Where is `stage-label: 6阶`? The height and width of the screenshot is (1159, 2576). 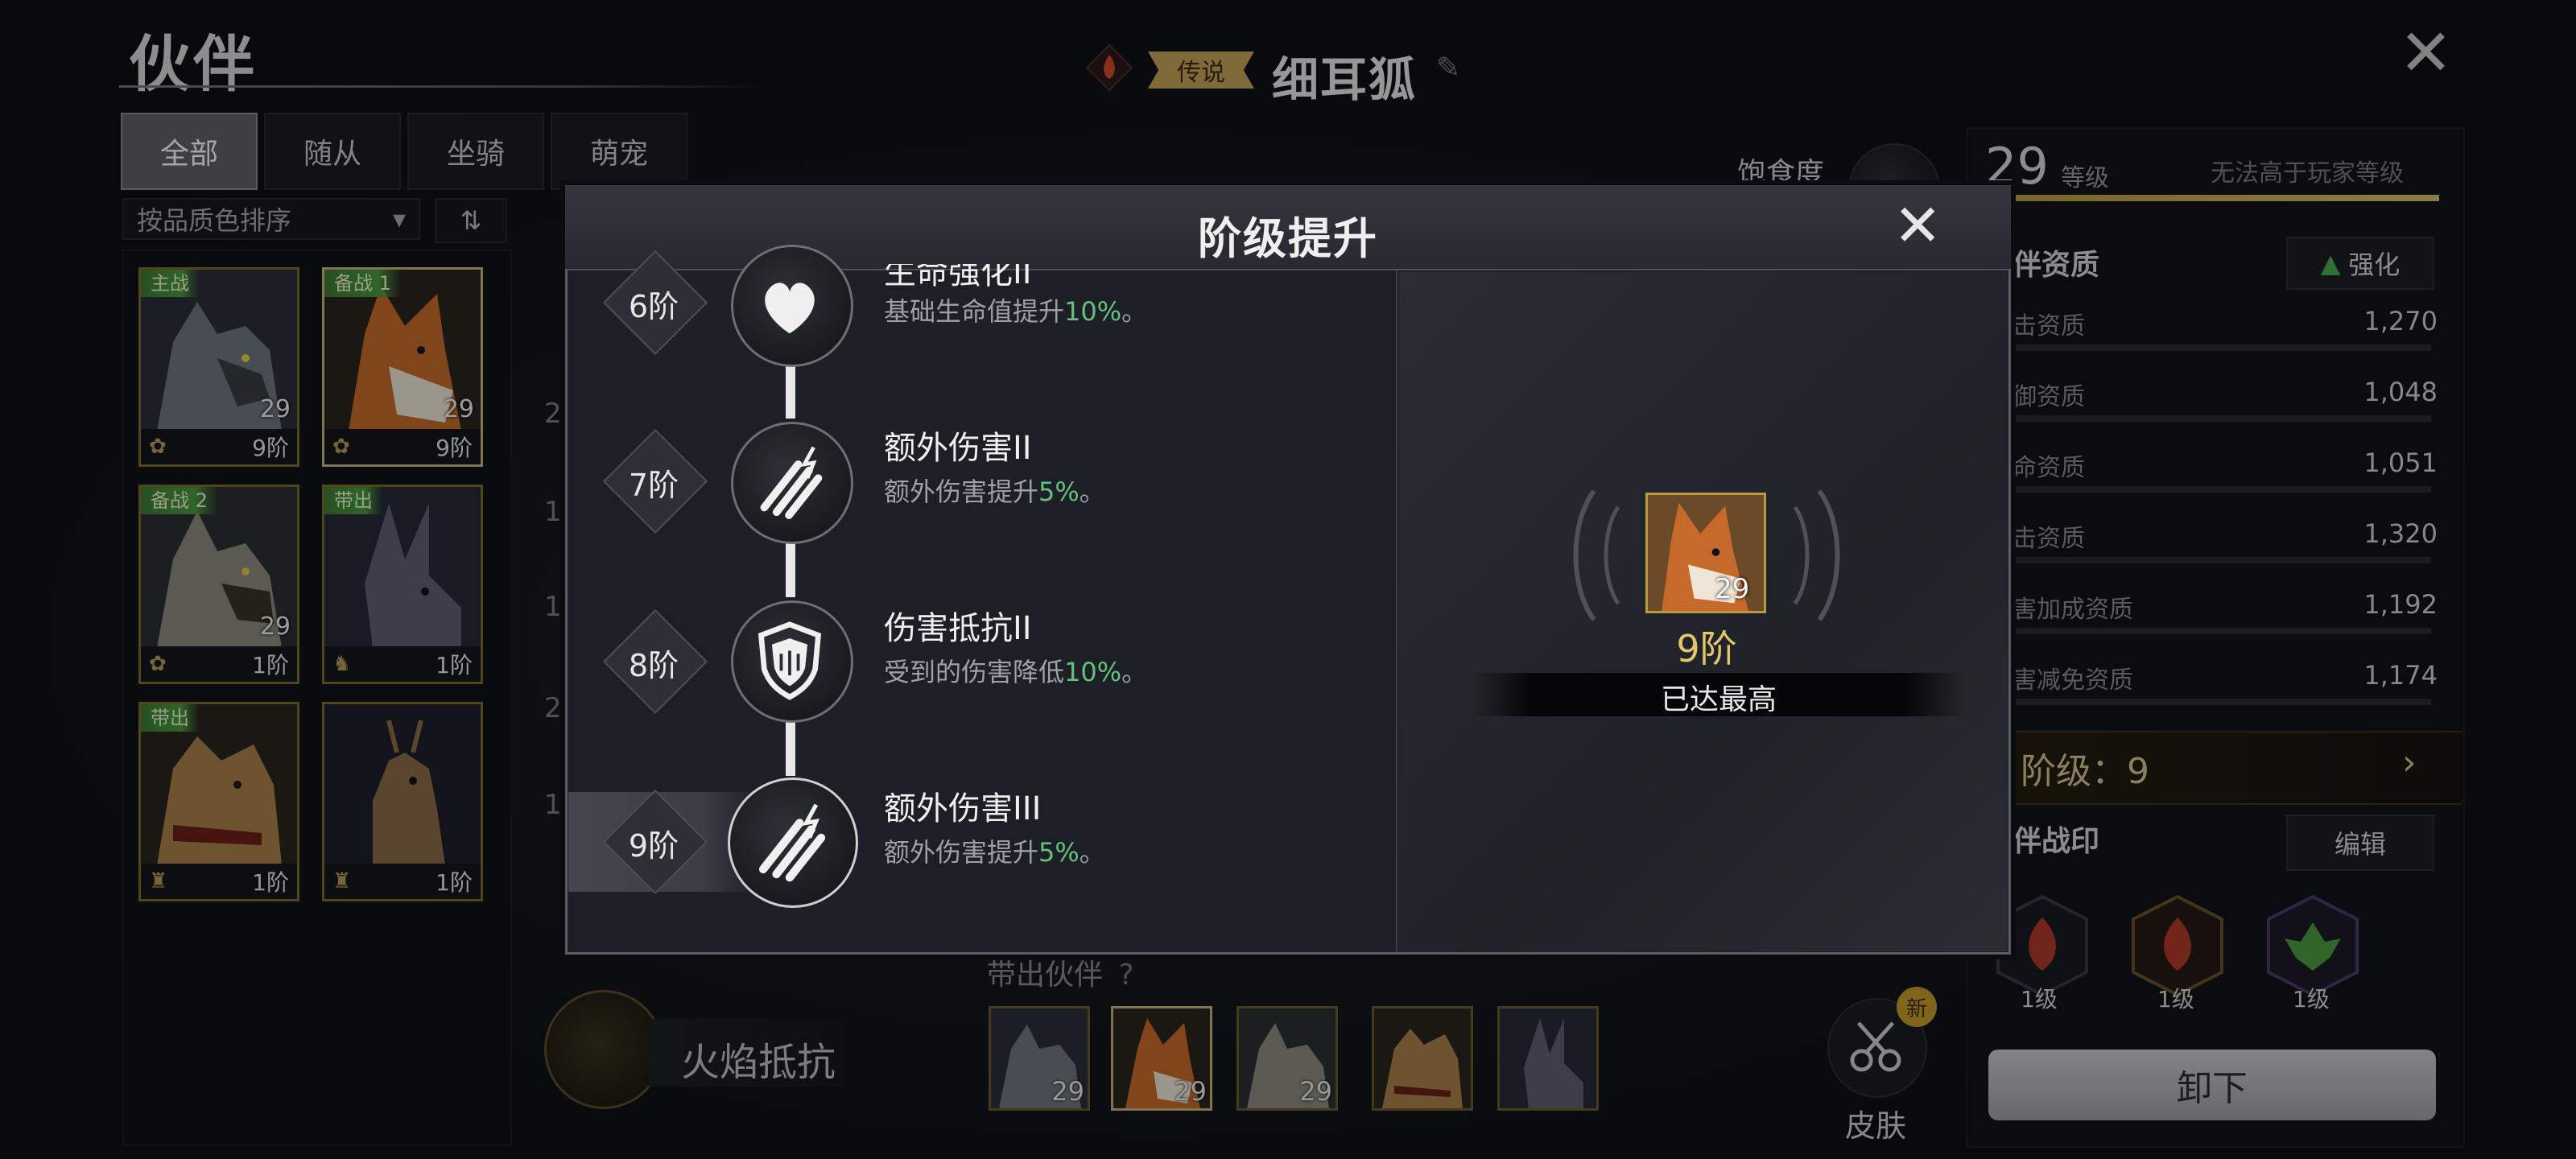 stage-label: 6阶 is located at coordinates (653, 306).